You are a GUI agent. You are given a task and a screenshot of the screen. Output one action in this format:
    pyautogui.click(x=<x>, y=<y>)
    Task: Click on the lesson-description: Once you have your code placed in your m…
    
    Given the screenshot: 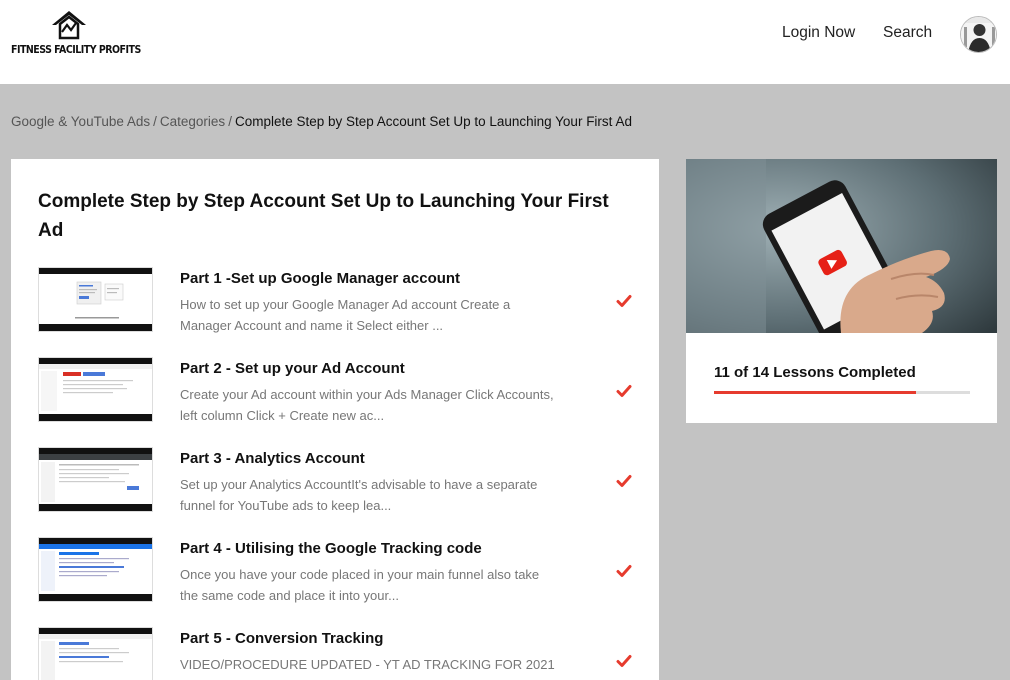 What is the action you would take?
    pyautogui.click(x=360, y=585)
    